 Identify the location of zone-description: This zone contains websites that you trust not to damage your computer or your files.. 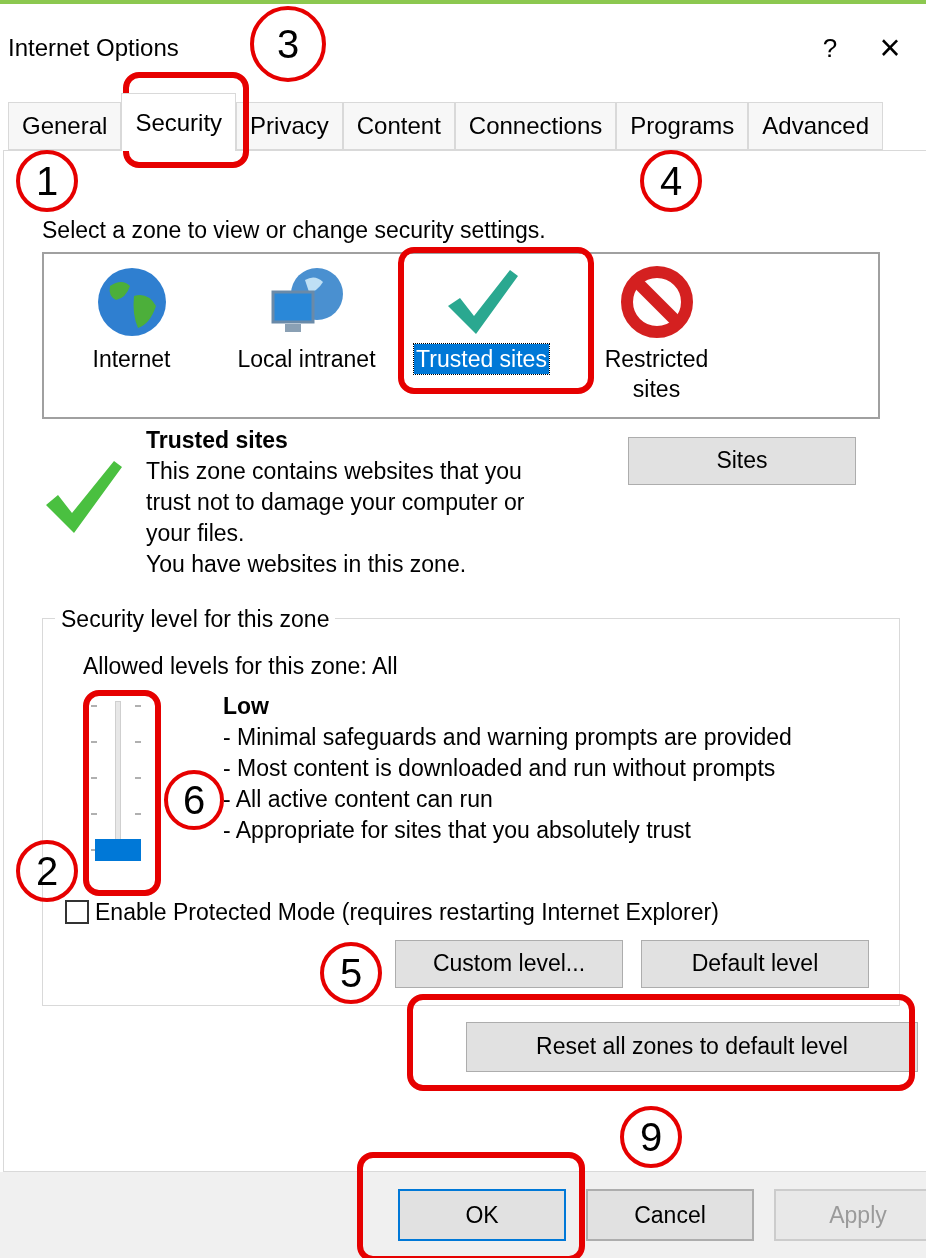
(336, 502).